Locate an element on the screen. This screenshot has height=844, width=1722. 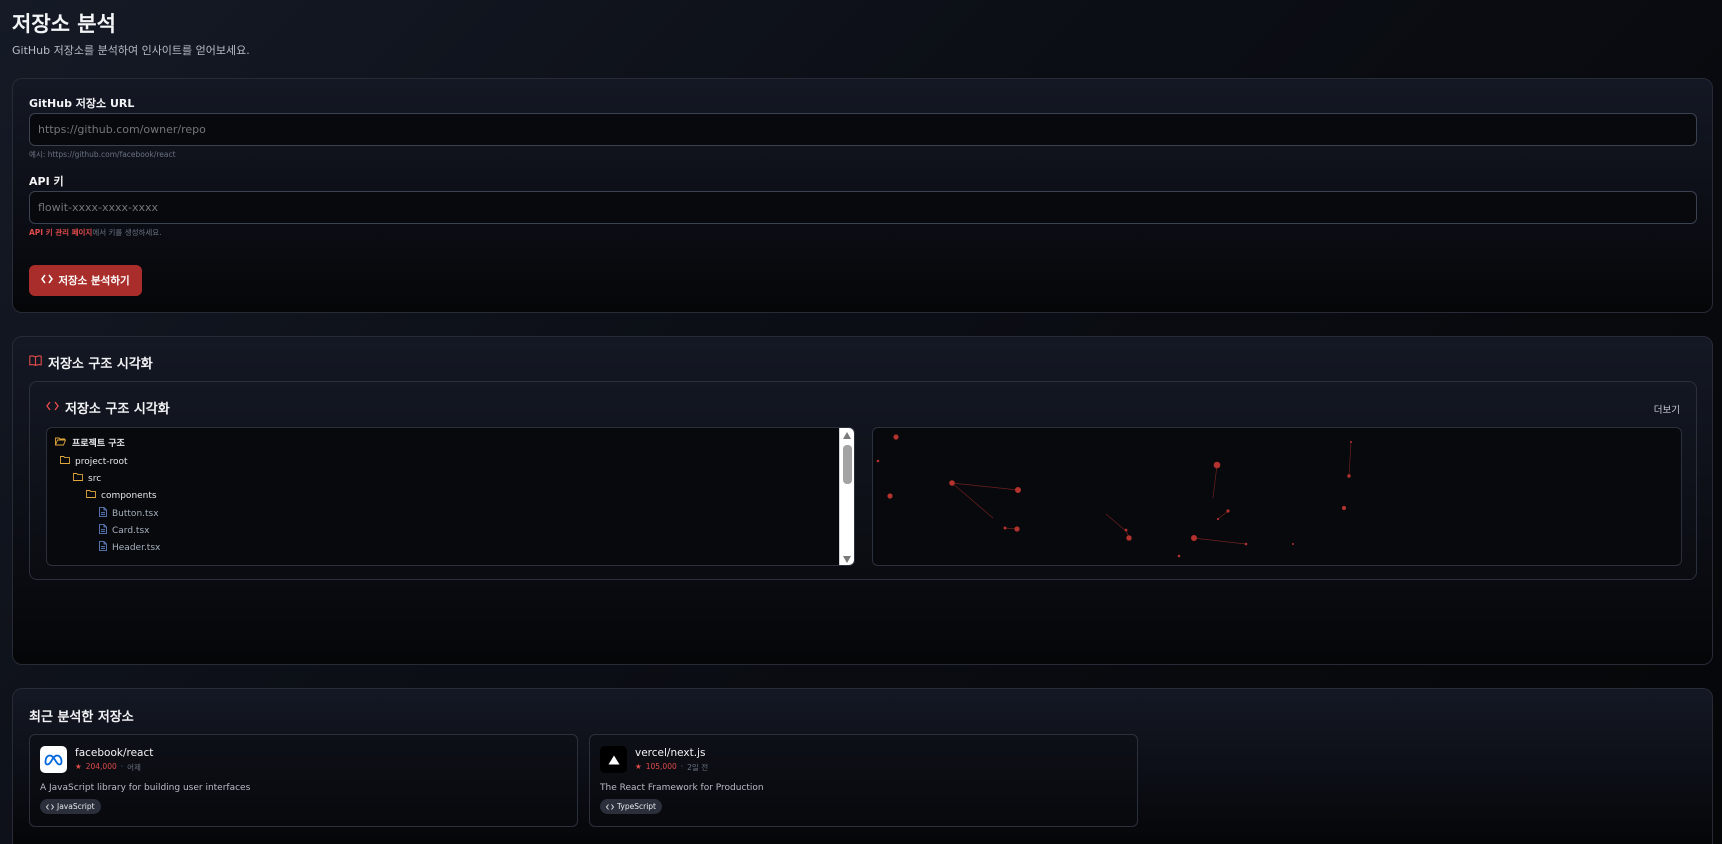
url-label: GitHub 저장소 URL is located at coordinates (82, 103).